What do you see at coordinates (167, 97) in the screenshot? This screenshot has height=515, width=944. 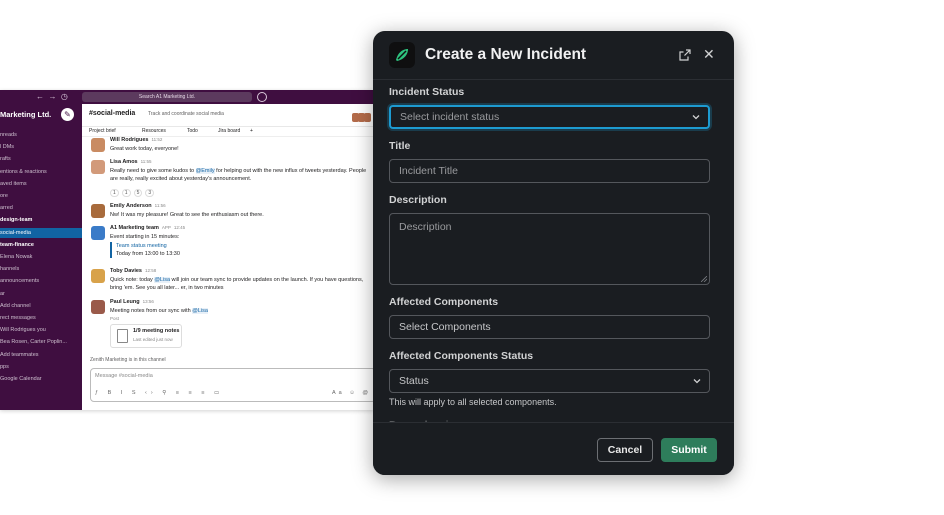 I see `slack-search-bar: Search A1 Marketing Ltd.` at bounding box center [167, 97].